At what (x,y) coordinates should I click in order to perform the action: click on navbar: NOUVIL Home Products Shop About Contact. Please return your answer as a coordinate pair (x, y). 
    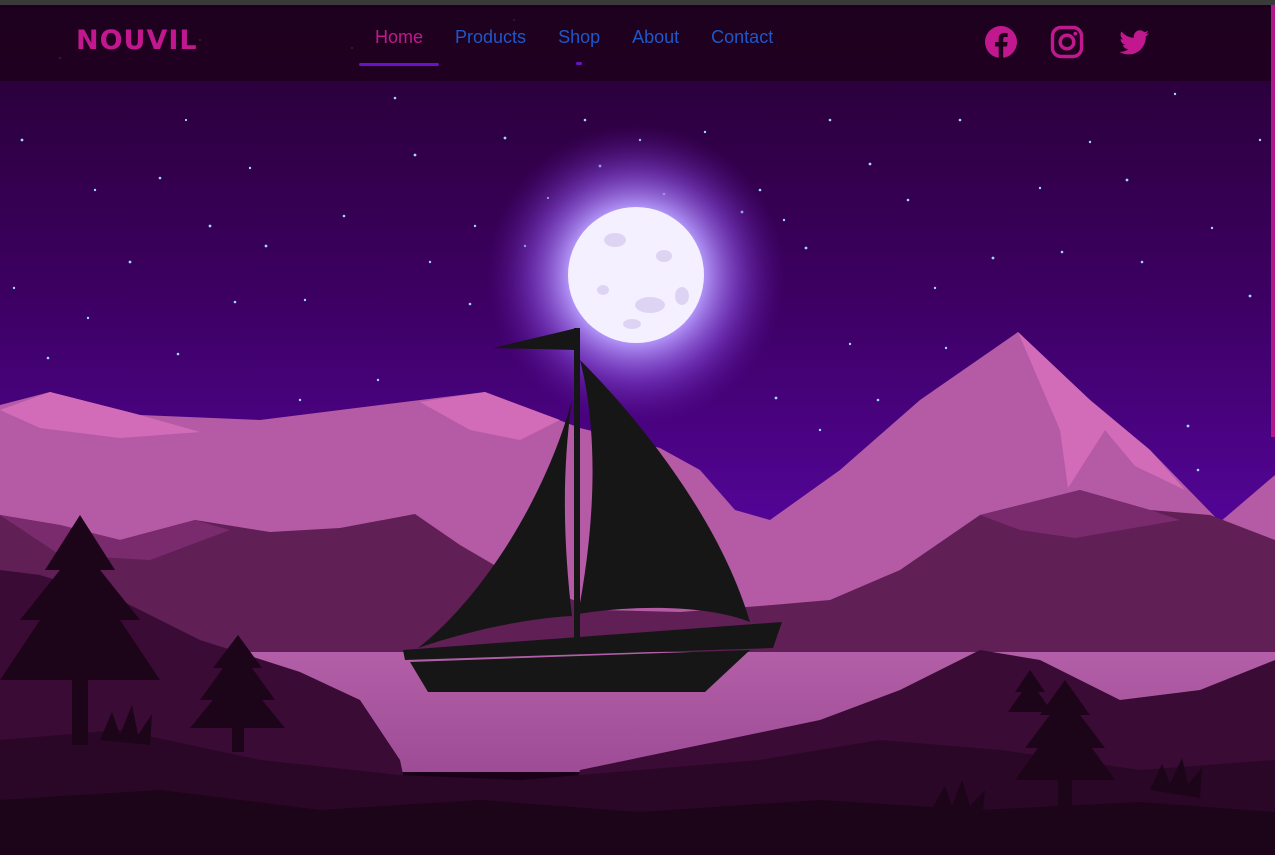
    Looking at the image, I should click on (637, 43).